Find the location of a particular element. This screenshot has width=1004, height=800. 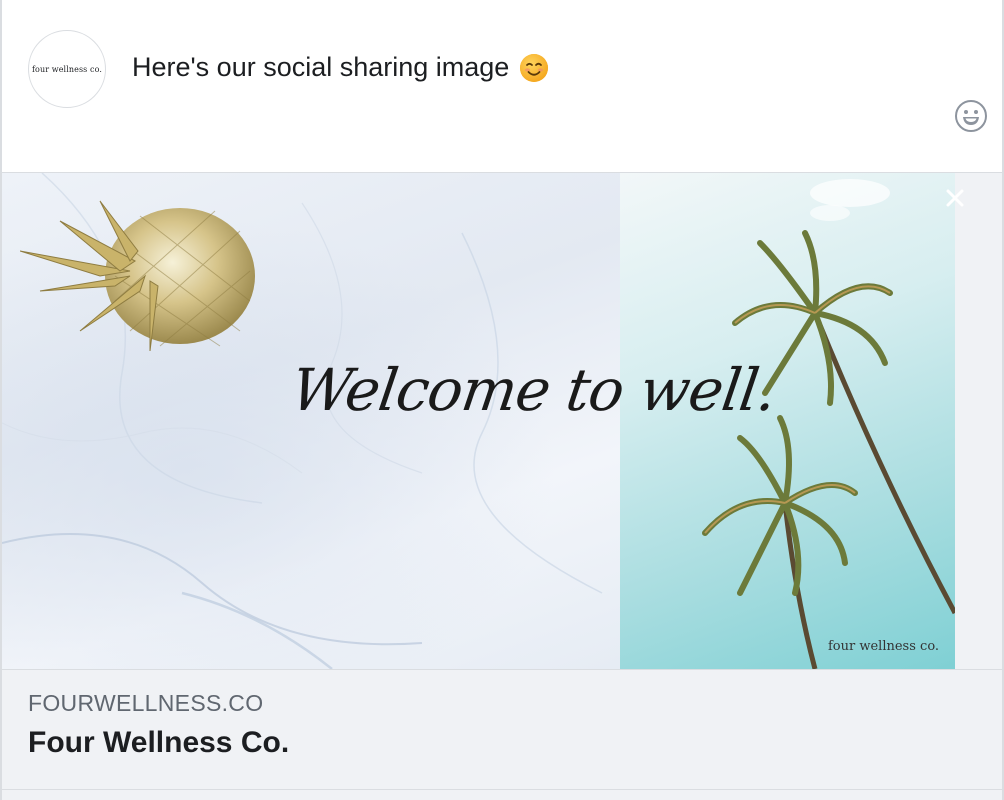

post-text-input: Here's our social sharing image is located at coordinates (340, 67).